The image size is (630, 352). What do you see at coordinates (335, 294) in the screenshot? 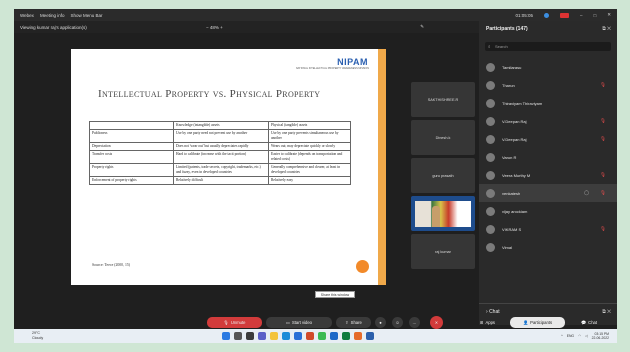
I see `share-tooltip: Share this window` at bounding box center [335, 294].